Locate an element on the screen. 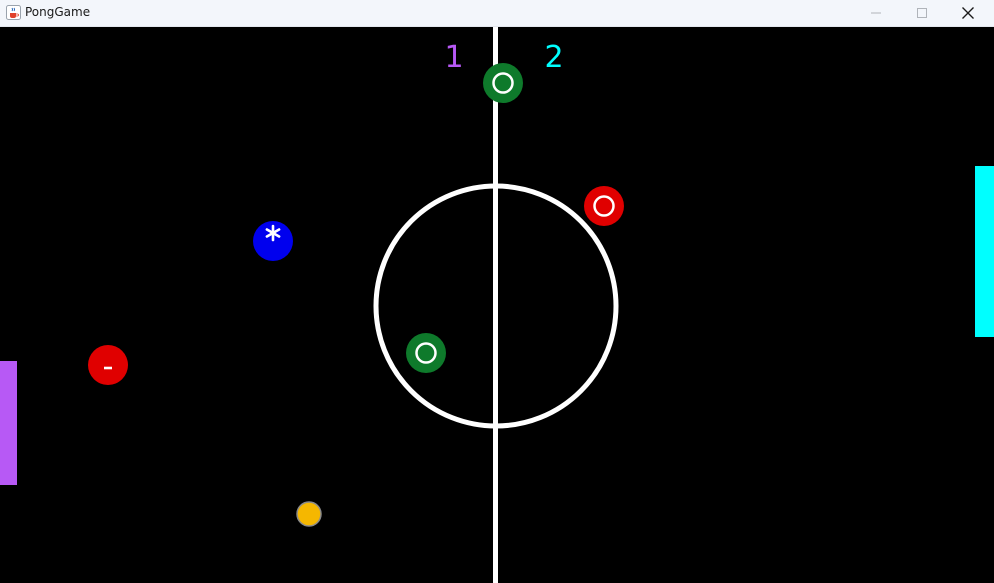 Image resolution: width=994 pixels, height=583 pixels. close-button is located at coordinates (968, 13).